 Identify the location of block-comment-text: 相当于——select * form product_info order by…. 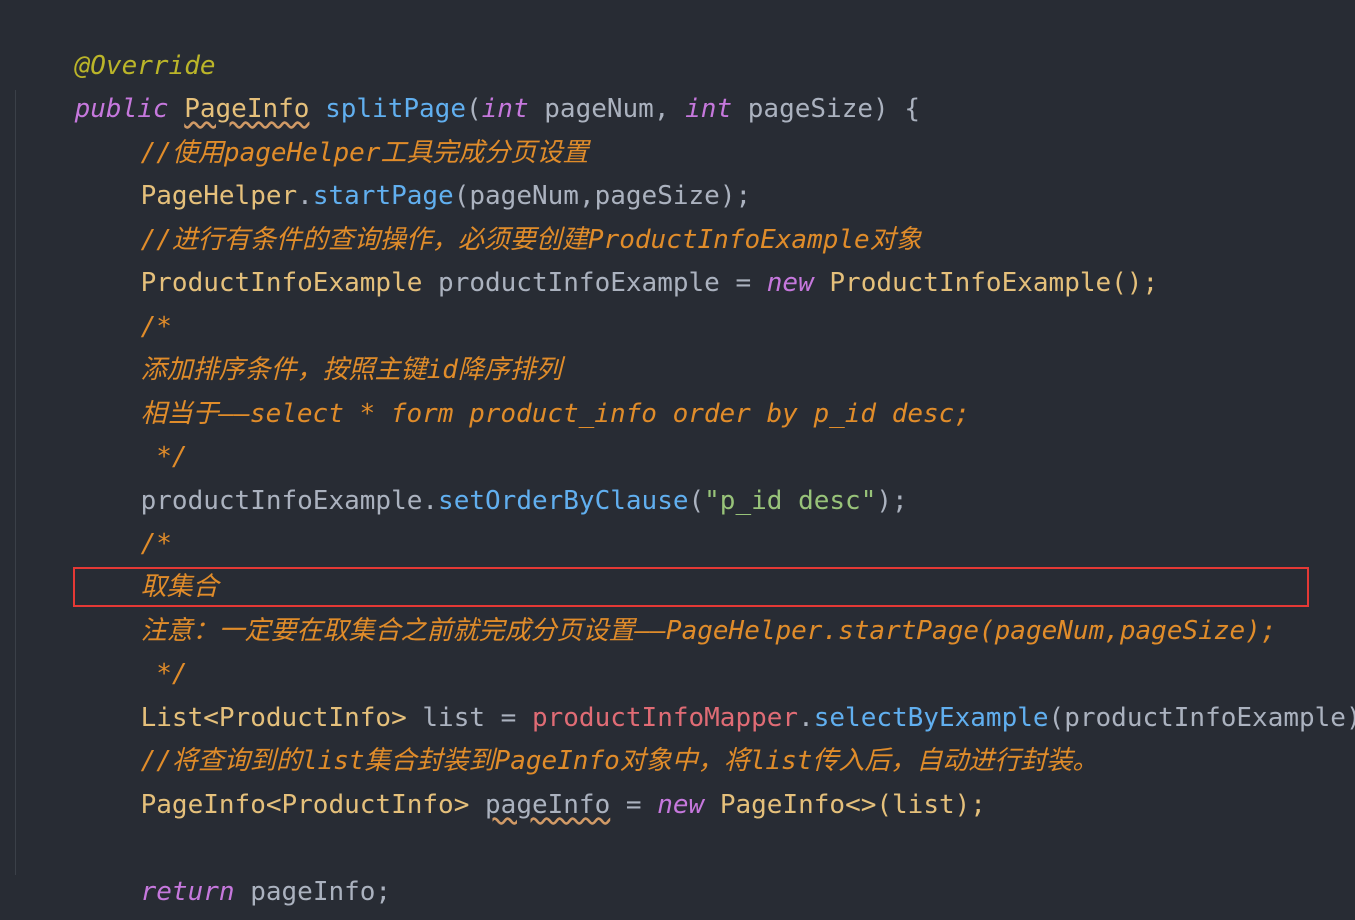
(555, 414).